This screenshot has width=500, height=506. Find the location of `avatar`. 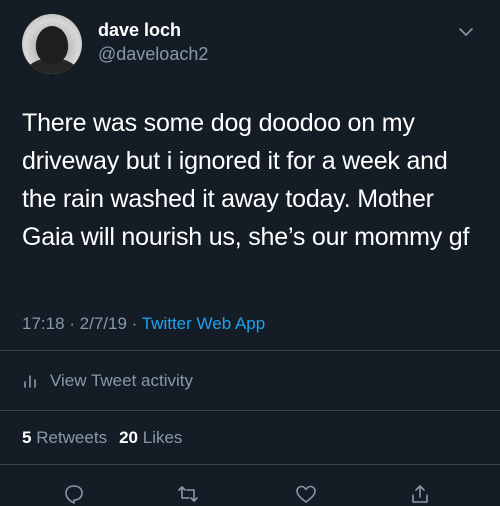

avatar is located at coordinates (52, 44).